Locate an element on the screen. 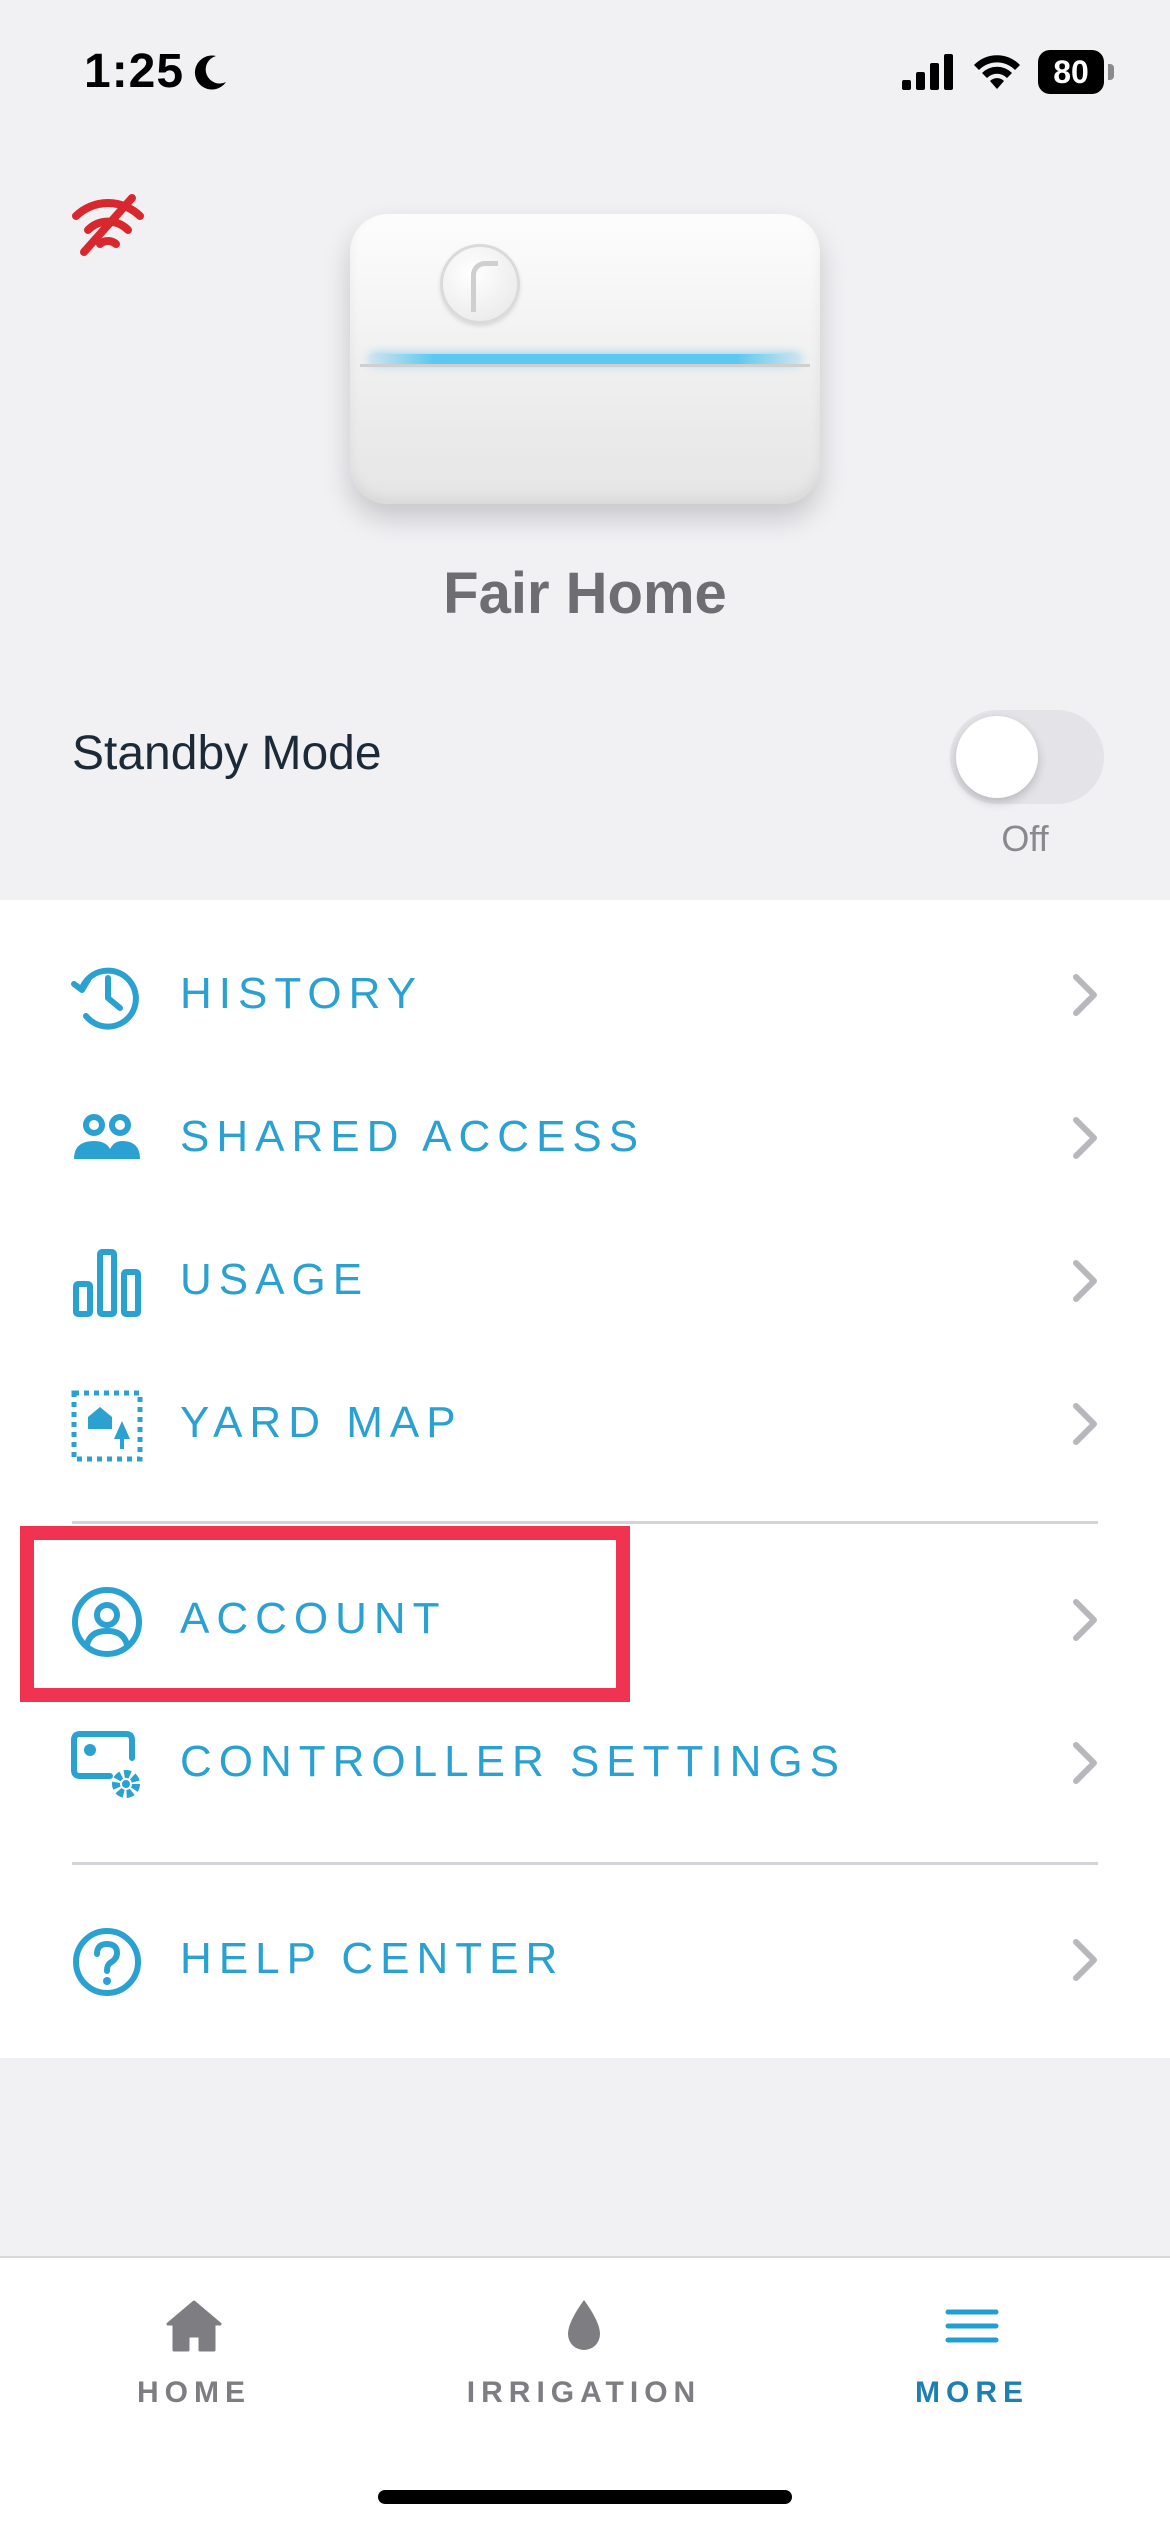 This screenshot has height=2532, width=1170. highlight-box is located at coordinates (325, 1614).